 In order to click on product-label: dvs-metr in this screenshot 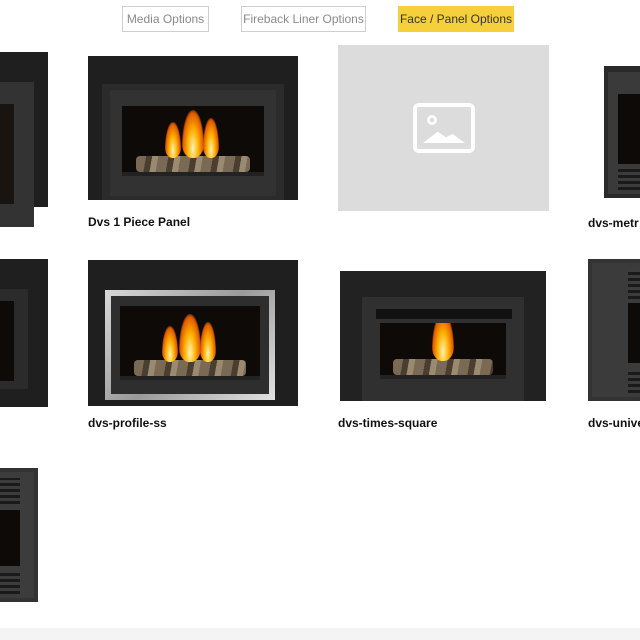, I will do `click(613, 223)`.